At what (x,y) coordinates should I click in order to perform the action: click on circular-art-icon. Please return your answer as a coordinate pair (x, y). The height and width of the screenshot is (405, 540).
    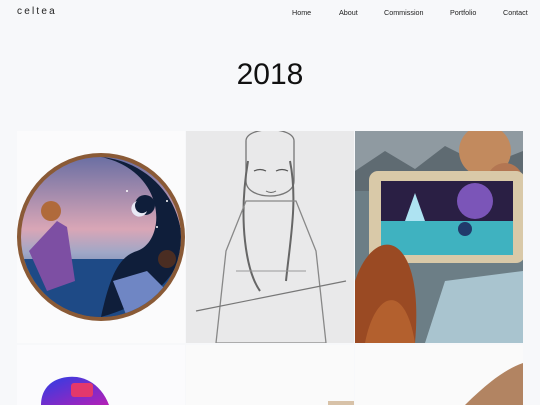
    Looking at the image, I should click on (101, 237).